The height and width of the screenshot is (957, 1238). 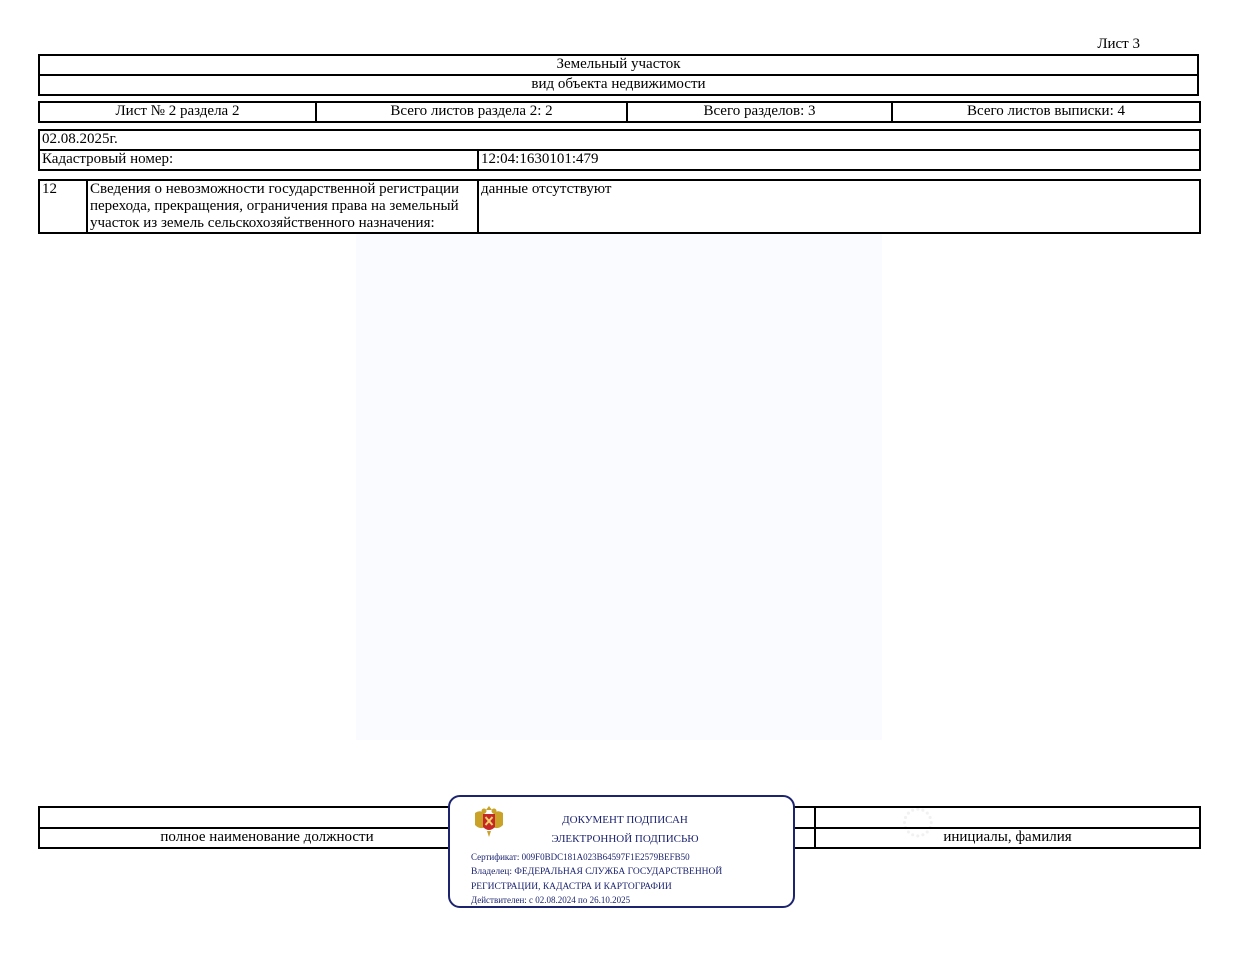 I want to click on object-name: Земельный участок, so click(x=618, y=65).